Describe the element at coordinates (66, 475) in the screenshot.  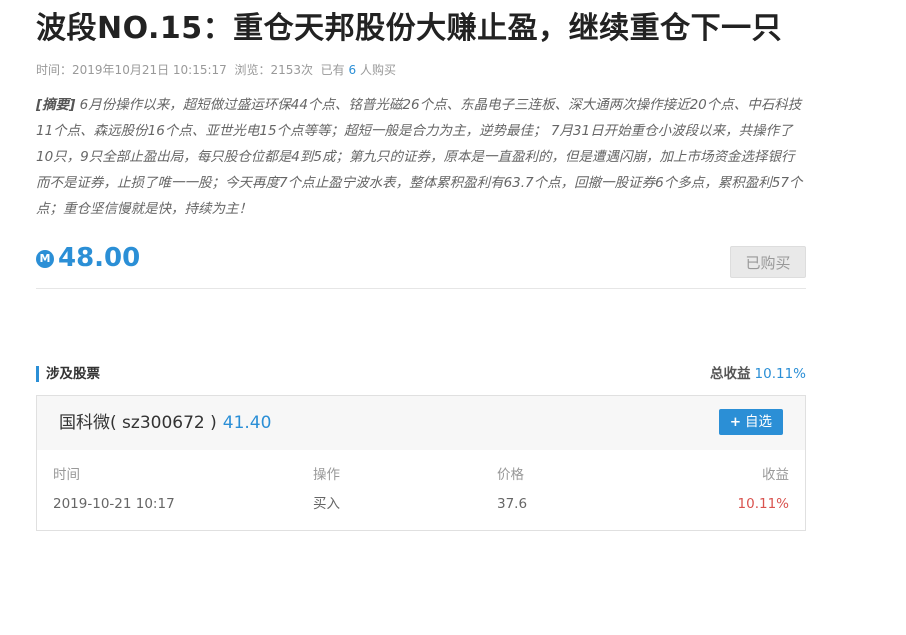
I see `col-header-time: 时间` at that location.